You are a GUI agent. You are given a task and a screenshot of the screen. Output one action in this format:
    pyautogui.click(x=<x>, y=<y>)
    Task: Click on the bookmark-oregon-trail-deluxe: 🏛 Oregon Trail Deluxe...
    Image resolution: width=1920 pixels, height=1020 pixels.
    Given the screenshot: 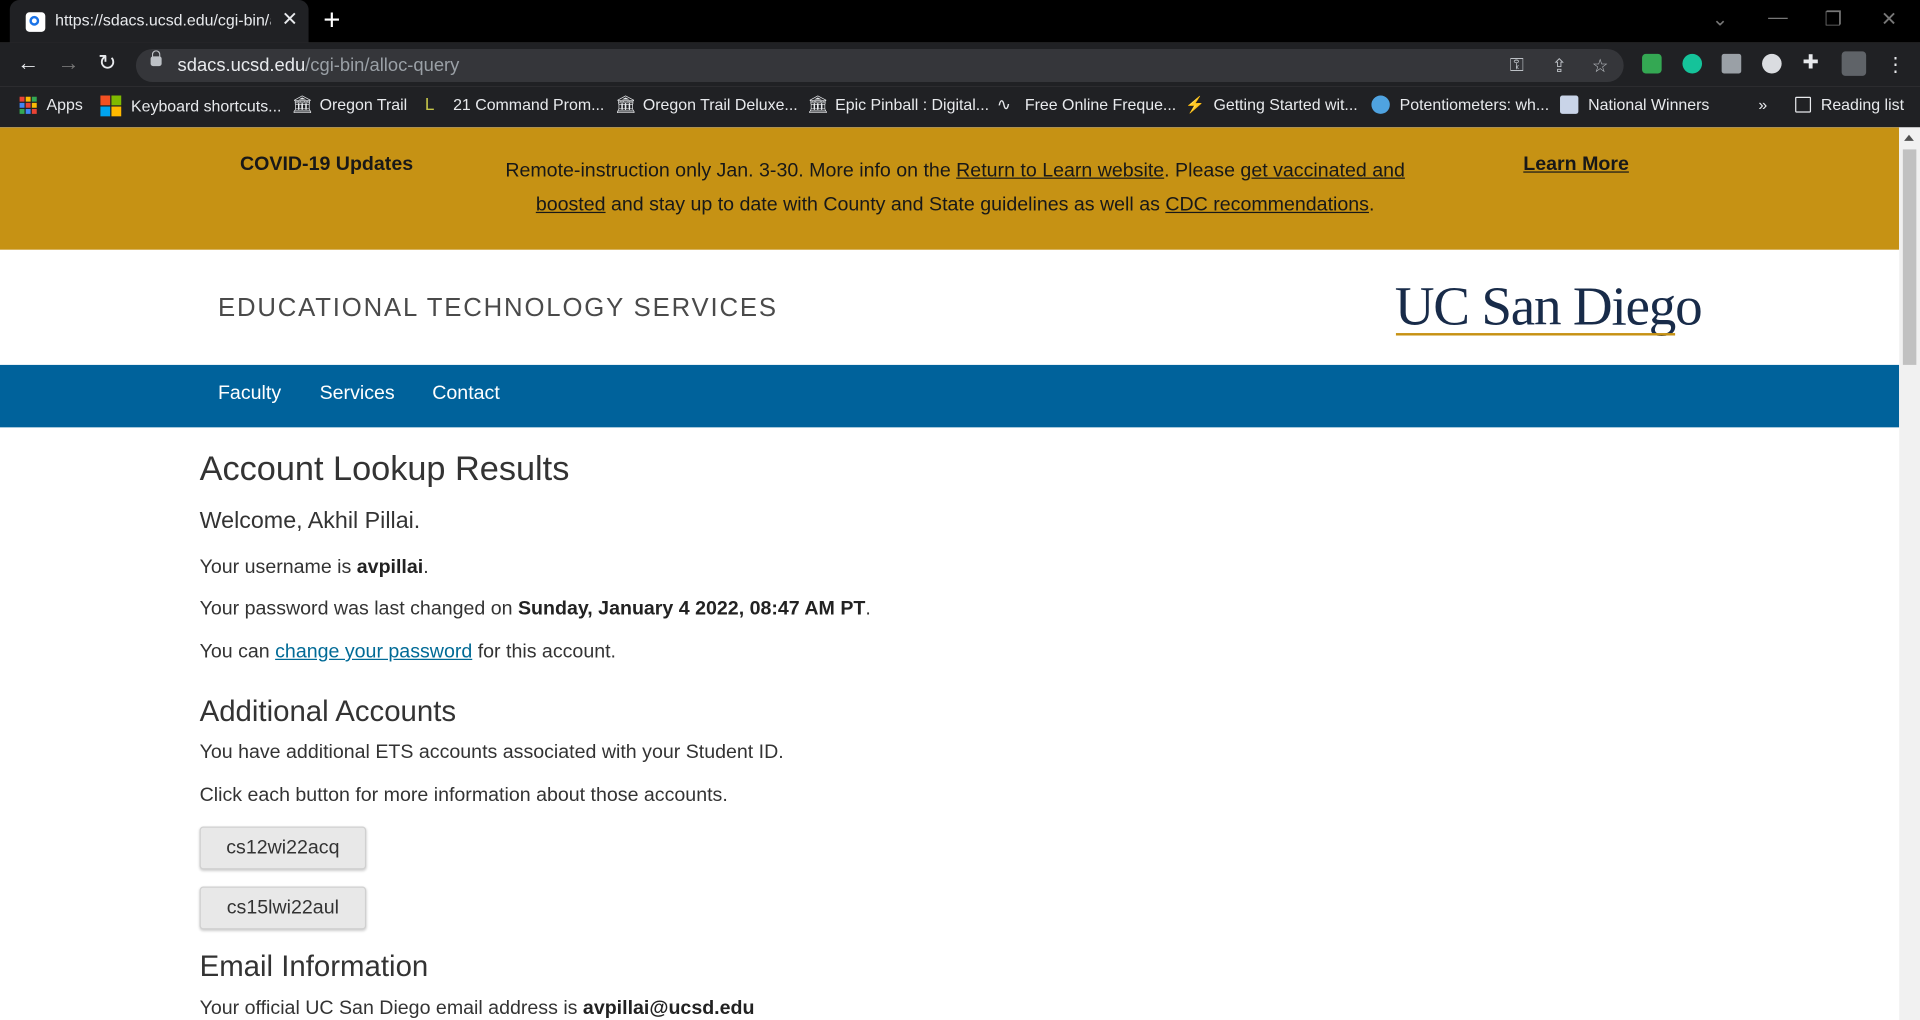 What is the action you would take?
    pyautogui.click(x=706, y=104)
    